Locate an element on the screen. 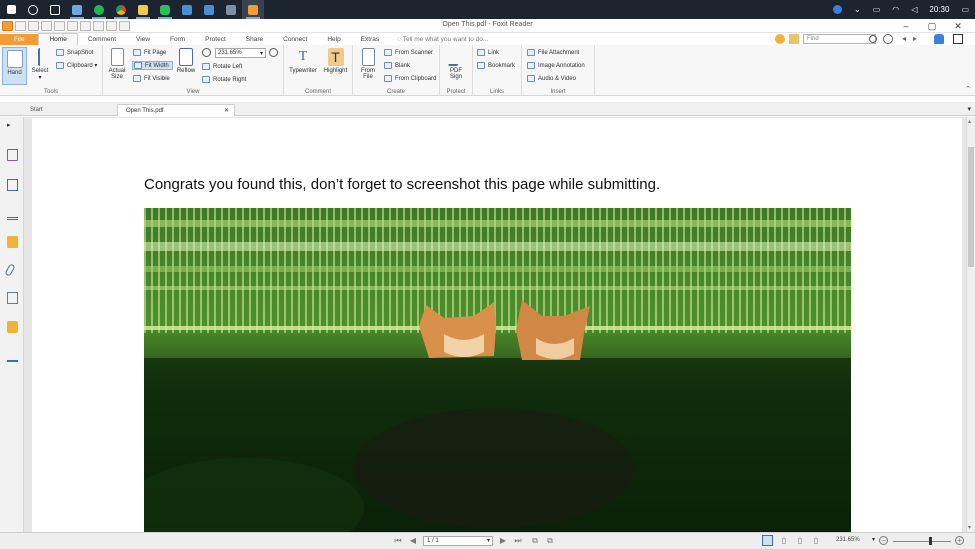 This screenshot has height=549, width=975. thumbs-up-icon is located at coordinates (780, 39).